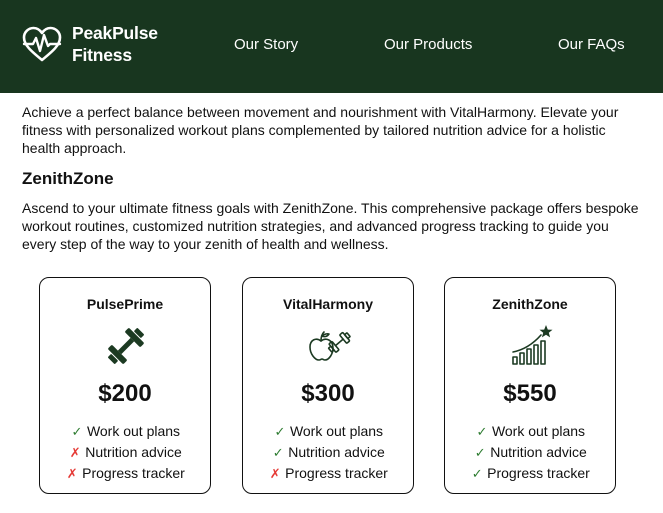 The width and height of the screenshot is (663, 513). I want to click on feature-item: ✗ Nutrition advice, so click(125, 452).